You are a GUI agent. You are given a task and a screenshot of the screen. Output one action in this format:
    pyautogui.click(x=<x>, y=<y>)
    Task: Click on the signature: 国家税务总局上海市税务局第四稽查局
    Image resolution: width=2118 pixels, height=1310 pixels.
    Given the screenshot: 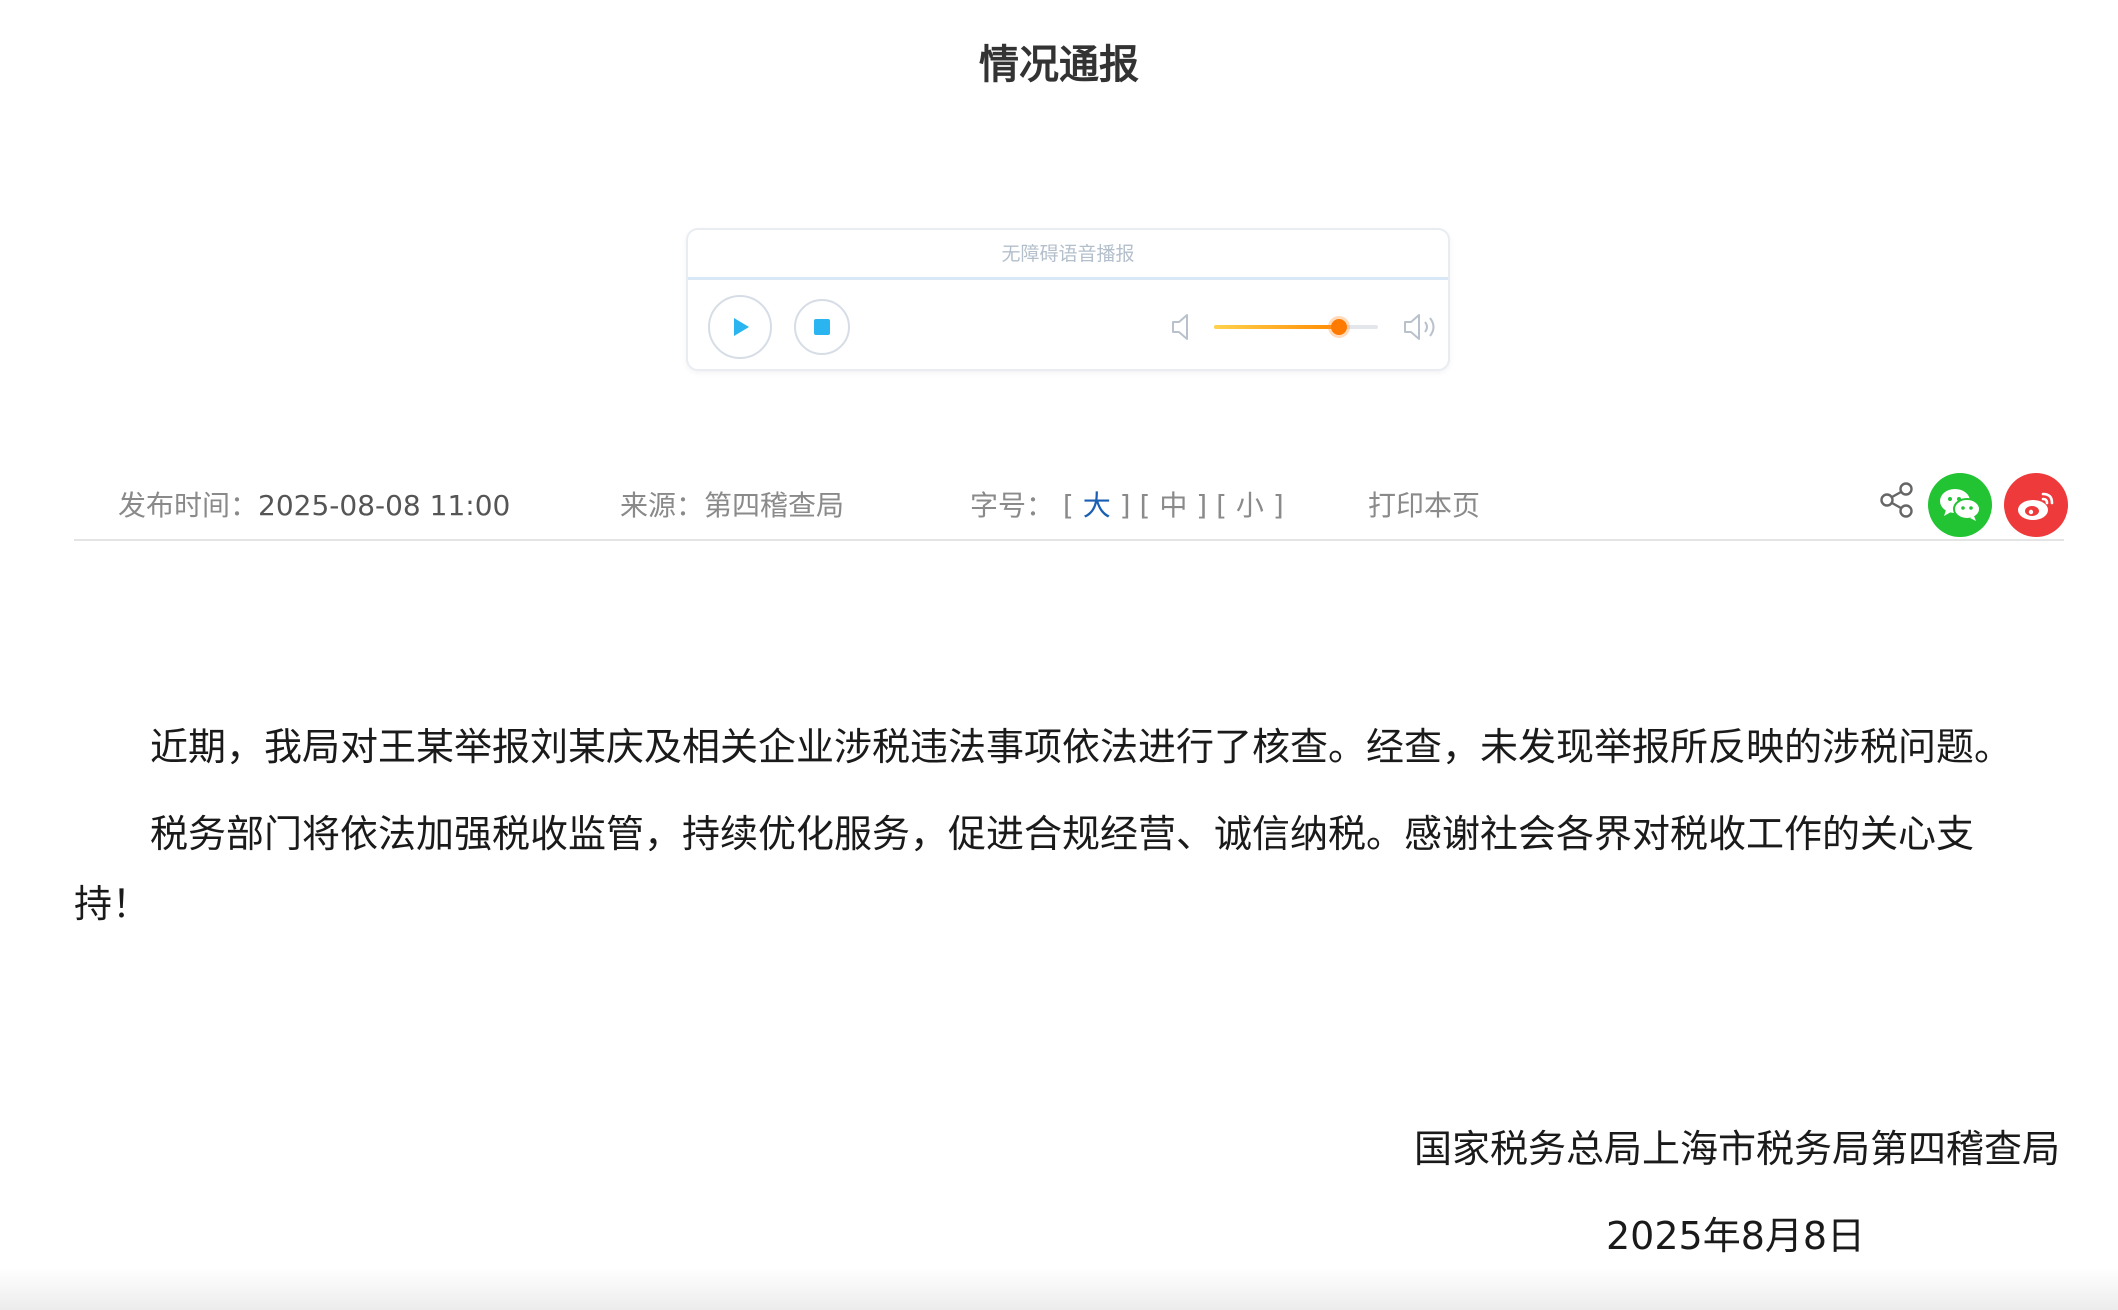 What is the action you would take?
    pyautogui.click(x=1736, y=1149)
    